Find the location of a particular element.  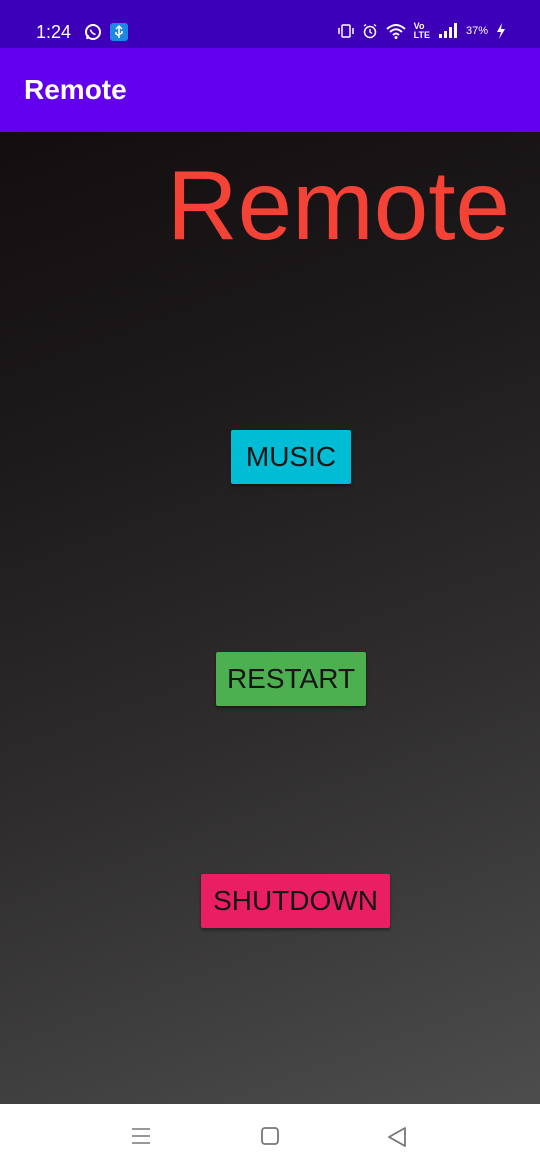

menu-icon is located at coordinates (141, 1136).